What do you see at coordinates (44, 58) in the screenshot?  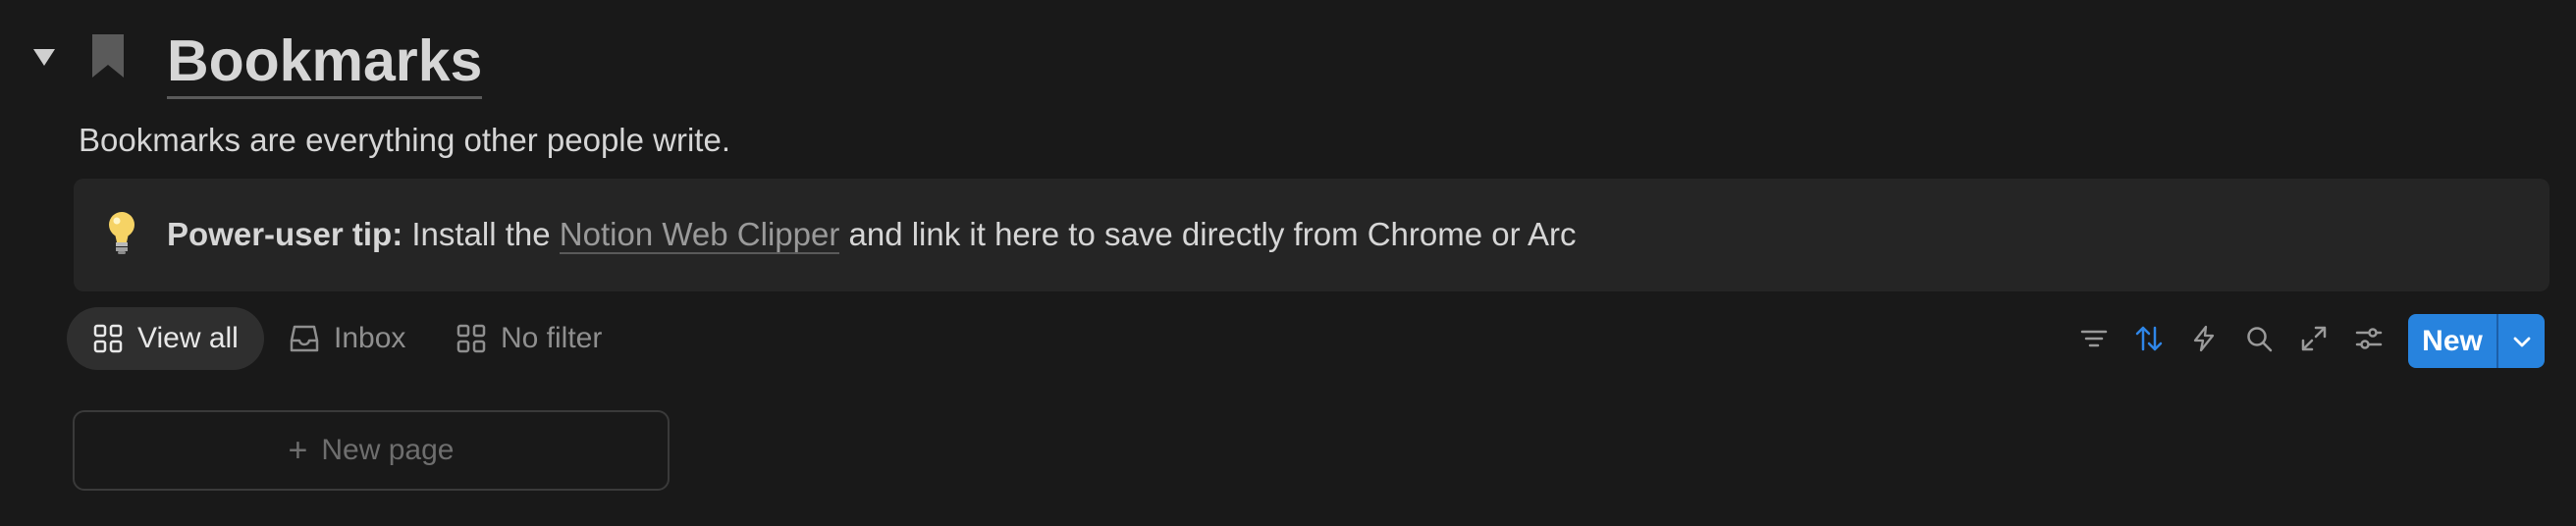 I see `collapse-toggle-icon` at bounding box center [44, 58].